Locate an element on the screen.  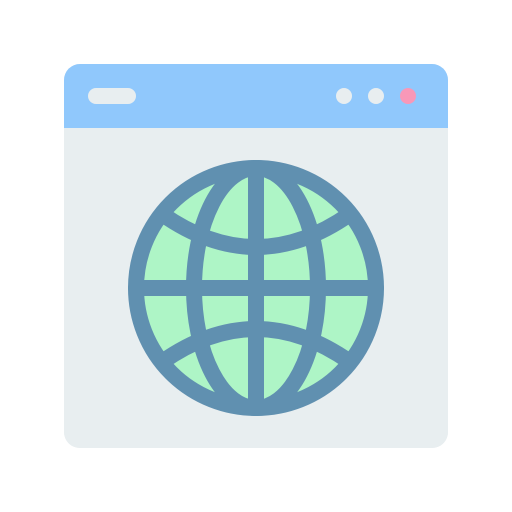
close-dot-icon is located at coordinates (408, 96).